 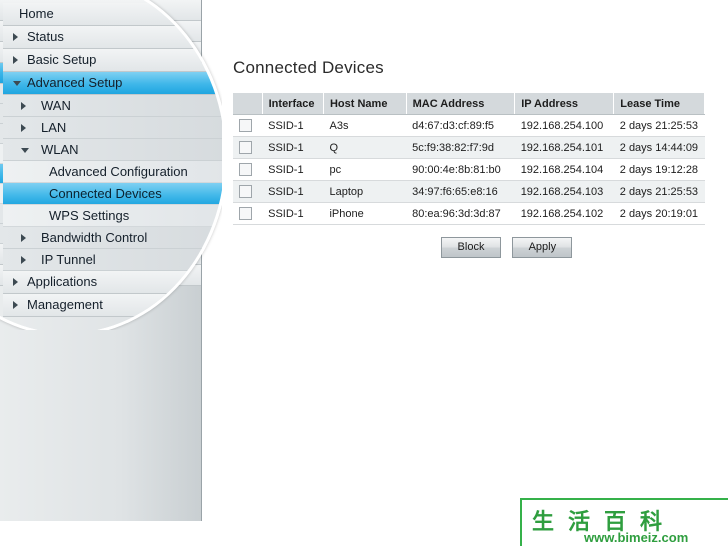 What do you see at coordinates (636, 537) in the screenshot?
I see `watermark-url: www.bimeiz.com` at bounding box center [636, 537].